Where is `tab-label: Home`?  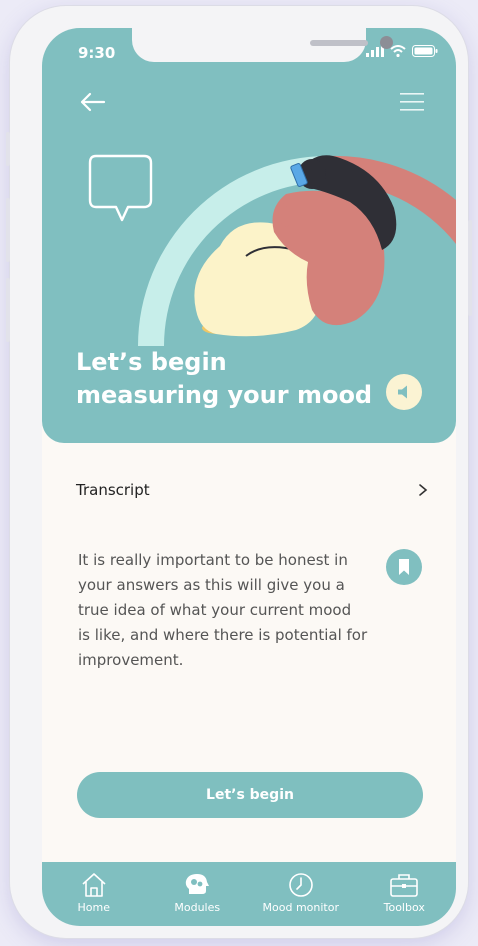 tab-label: Home is located at coordinates (93, 907).